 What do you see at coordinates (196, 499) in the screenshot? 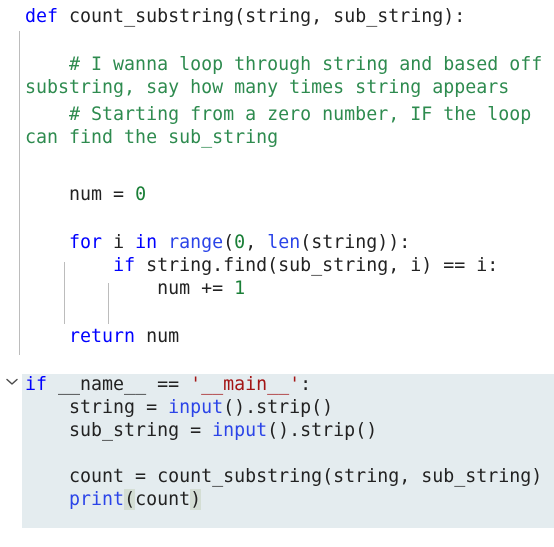
I see `bracket-match-close: )` at bounding box center [196, 499].